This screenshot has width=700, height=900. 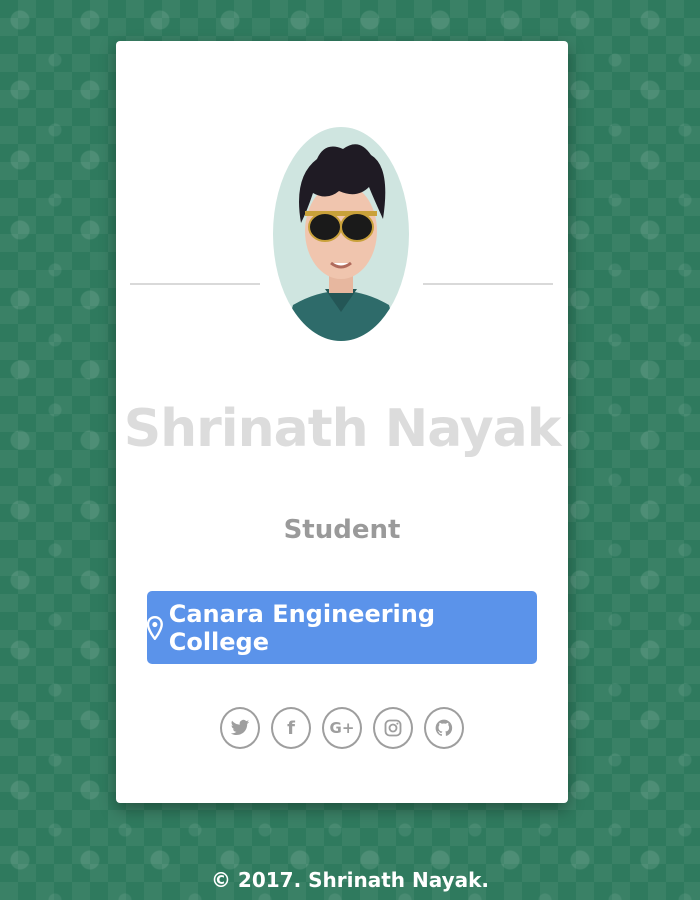 I want to click on github-link, so click(x=444, y=728).